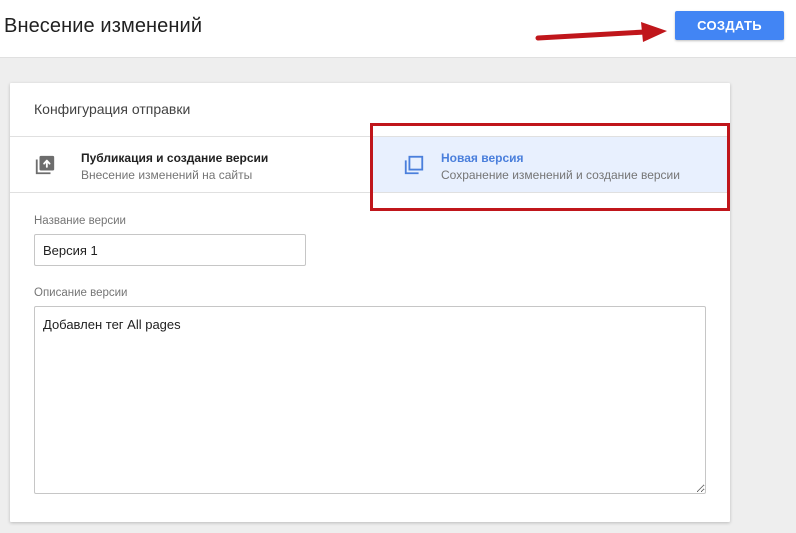 Image resolution: width=796 pixels, height=533 pixels. Describe the element at coordinates (80, 221) in the screenshot. I see `version-name-label: Название версии` at that location.